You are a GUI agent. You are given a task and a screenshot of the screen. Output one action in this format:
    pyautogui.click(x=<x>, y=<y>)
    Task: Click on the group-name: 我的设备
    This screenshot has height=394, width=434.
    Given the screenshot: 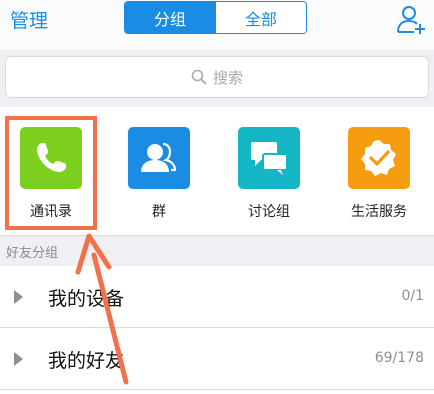 What is the action you would take?
    pyautogui.click(x=86, y=299)
    